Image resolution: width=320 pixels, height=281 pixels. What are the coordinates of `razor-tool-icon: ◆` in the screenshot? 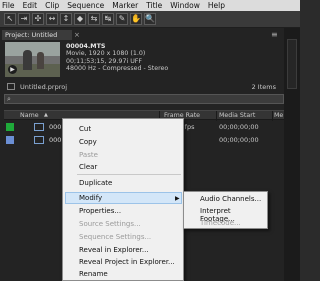 It's located at (80, 19).